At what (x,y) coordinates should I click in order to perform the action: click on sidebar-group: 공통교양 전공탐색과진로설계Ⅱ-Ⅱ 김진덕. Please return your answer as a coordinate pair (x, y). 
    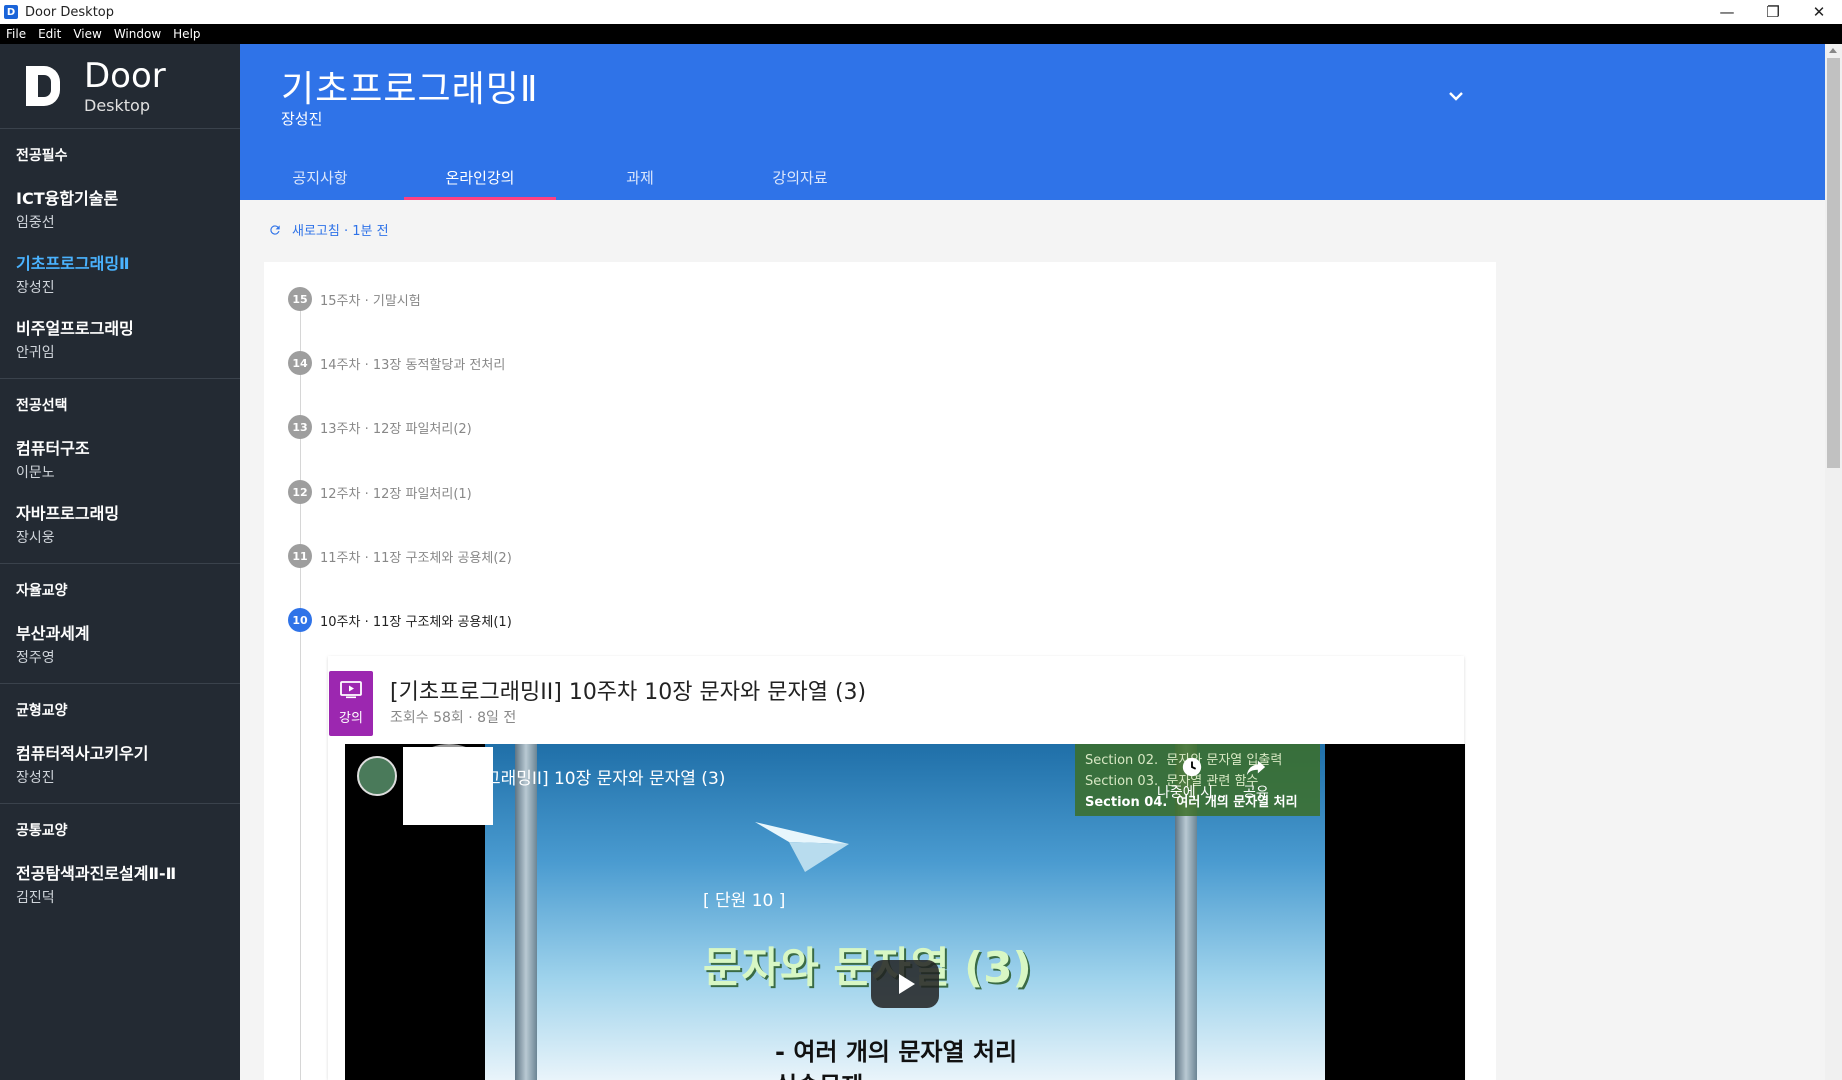
    Looking at the image, I should click on (120, 863).